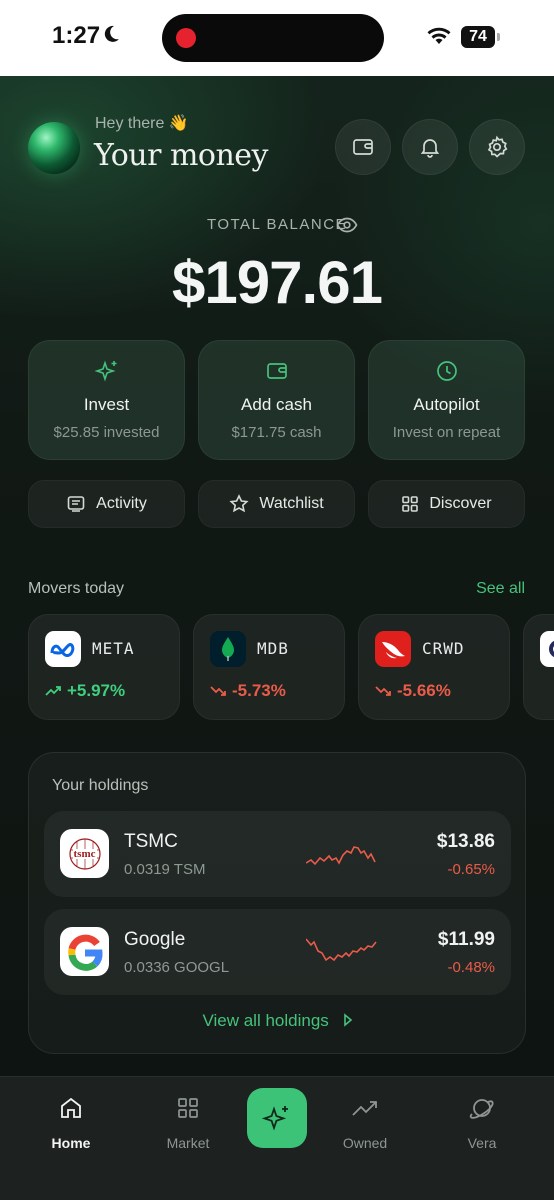  What do you see at coordinates (276, 404) in the screenshot?
I see `add-cash-label: Add cash` at bounding box center [276, 404].